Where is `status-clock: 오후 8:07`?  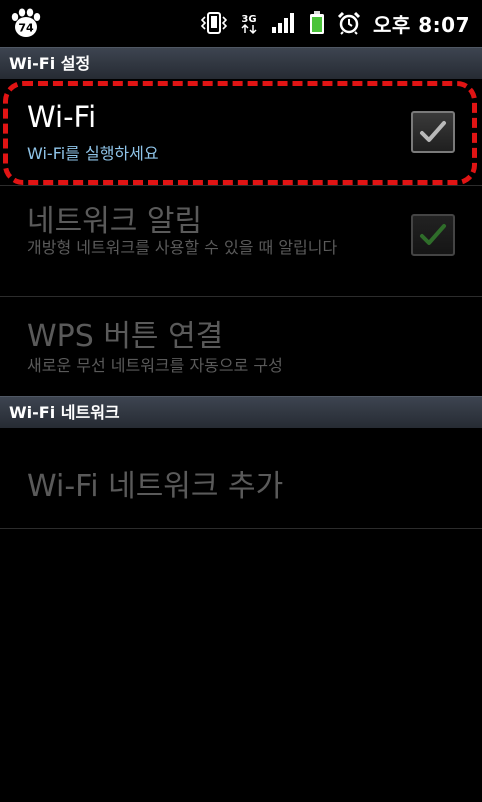
status-clock: 오후 8:07 is located at coordinates (421, 24).